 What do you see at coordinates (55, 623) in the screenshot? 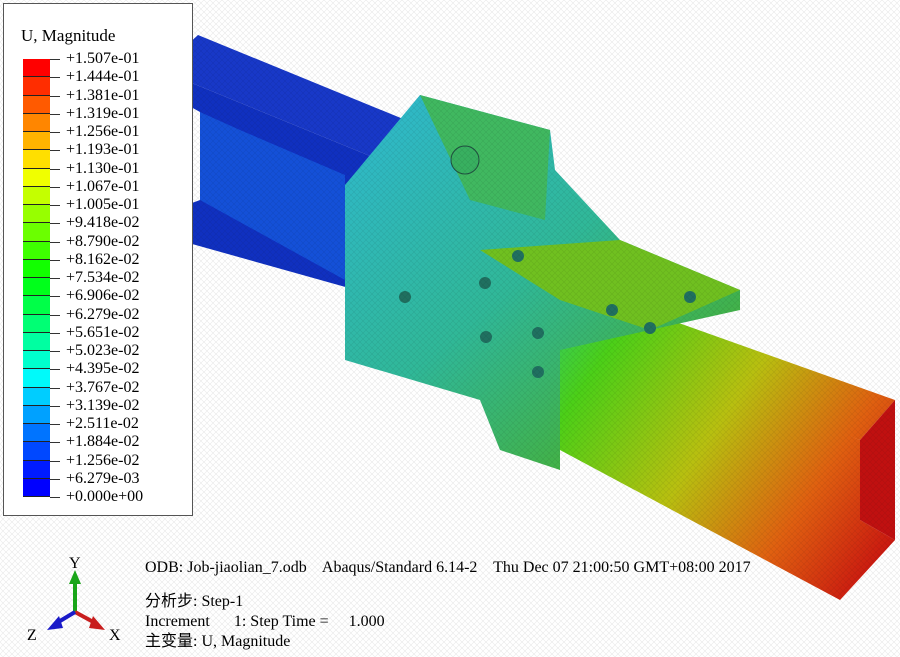
I see `z-arrow-icon` at bounding box center [55, 623].